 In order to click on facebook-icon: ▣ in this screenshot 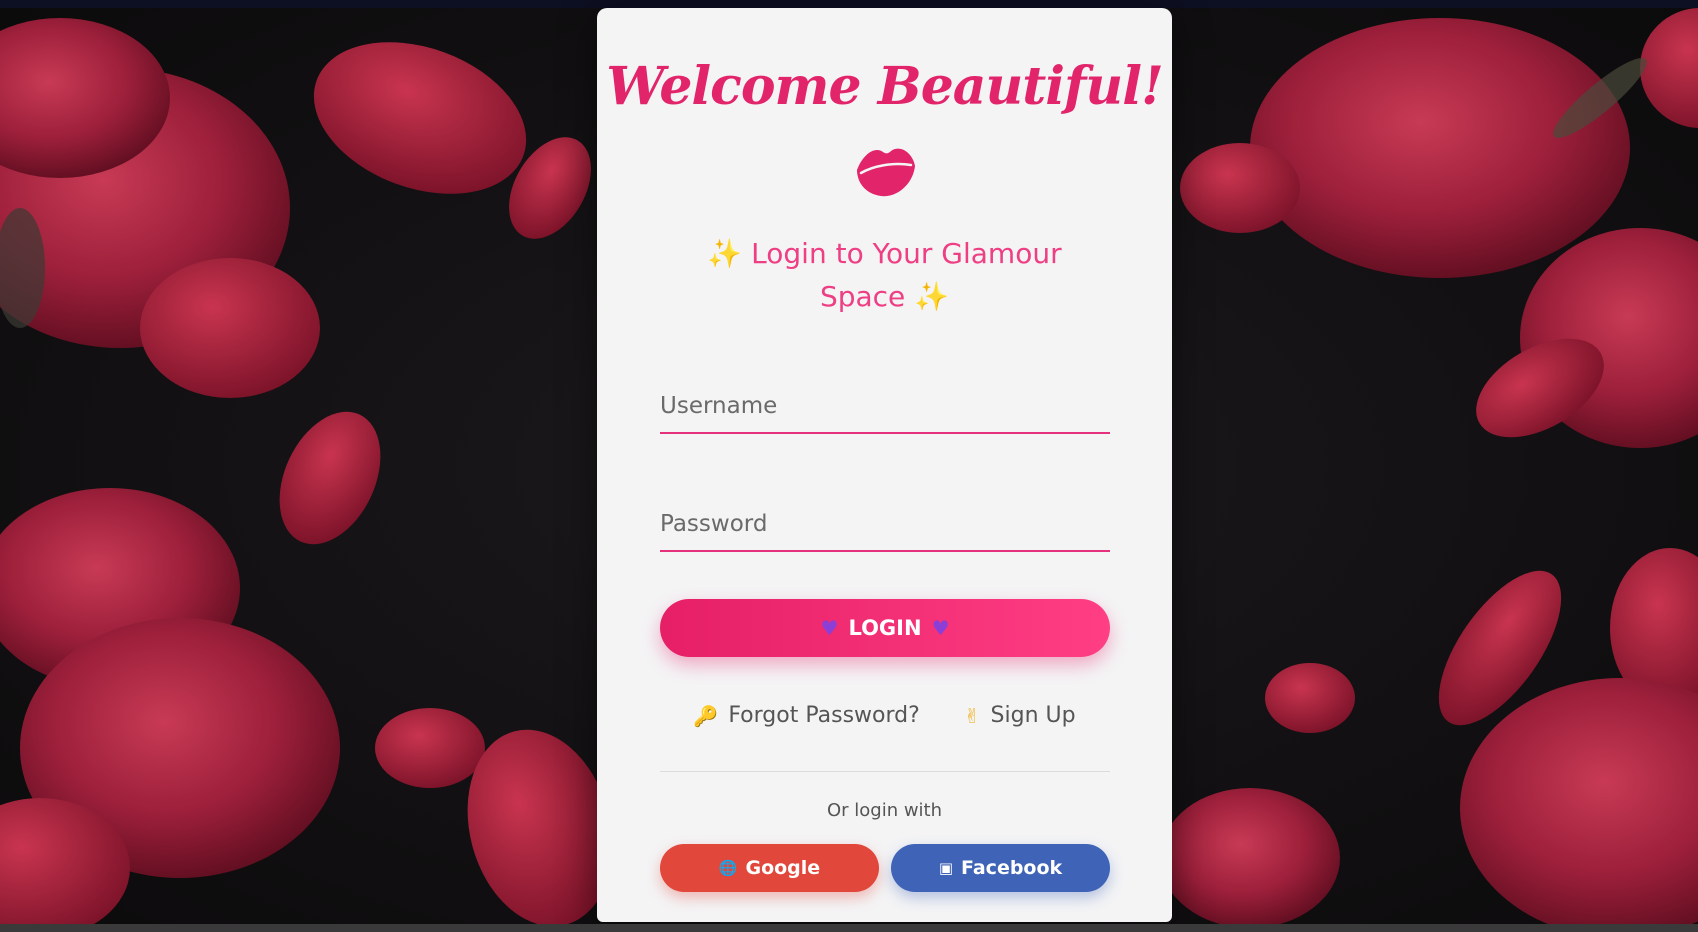, I will do `click(945, 868)`.